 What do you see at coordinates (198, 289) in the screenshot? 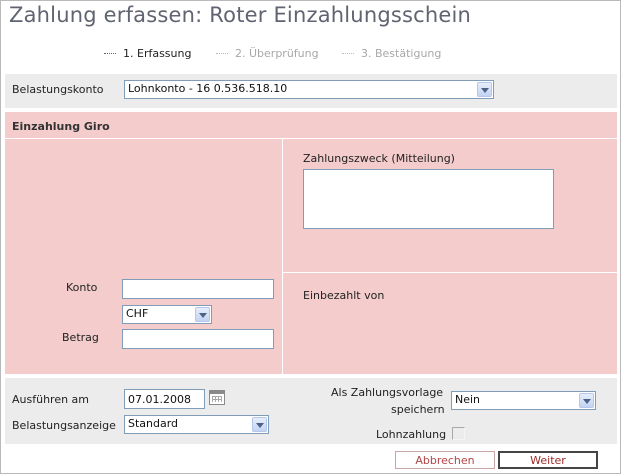
I see `account-input` at bounding box center [198, 289].